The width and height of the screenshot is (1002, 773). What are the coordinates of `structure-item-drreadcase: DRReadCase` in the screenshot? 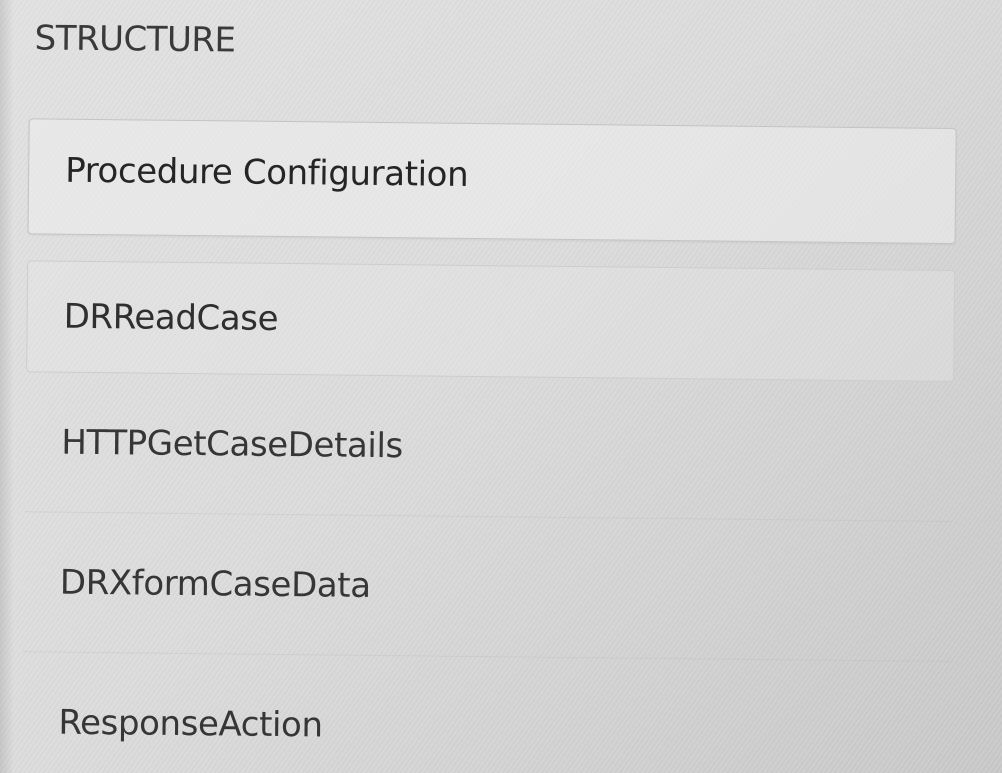 It's located at (491, 321).